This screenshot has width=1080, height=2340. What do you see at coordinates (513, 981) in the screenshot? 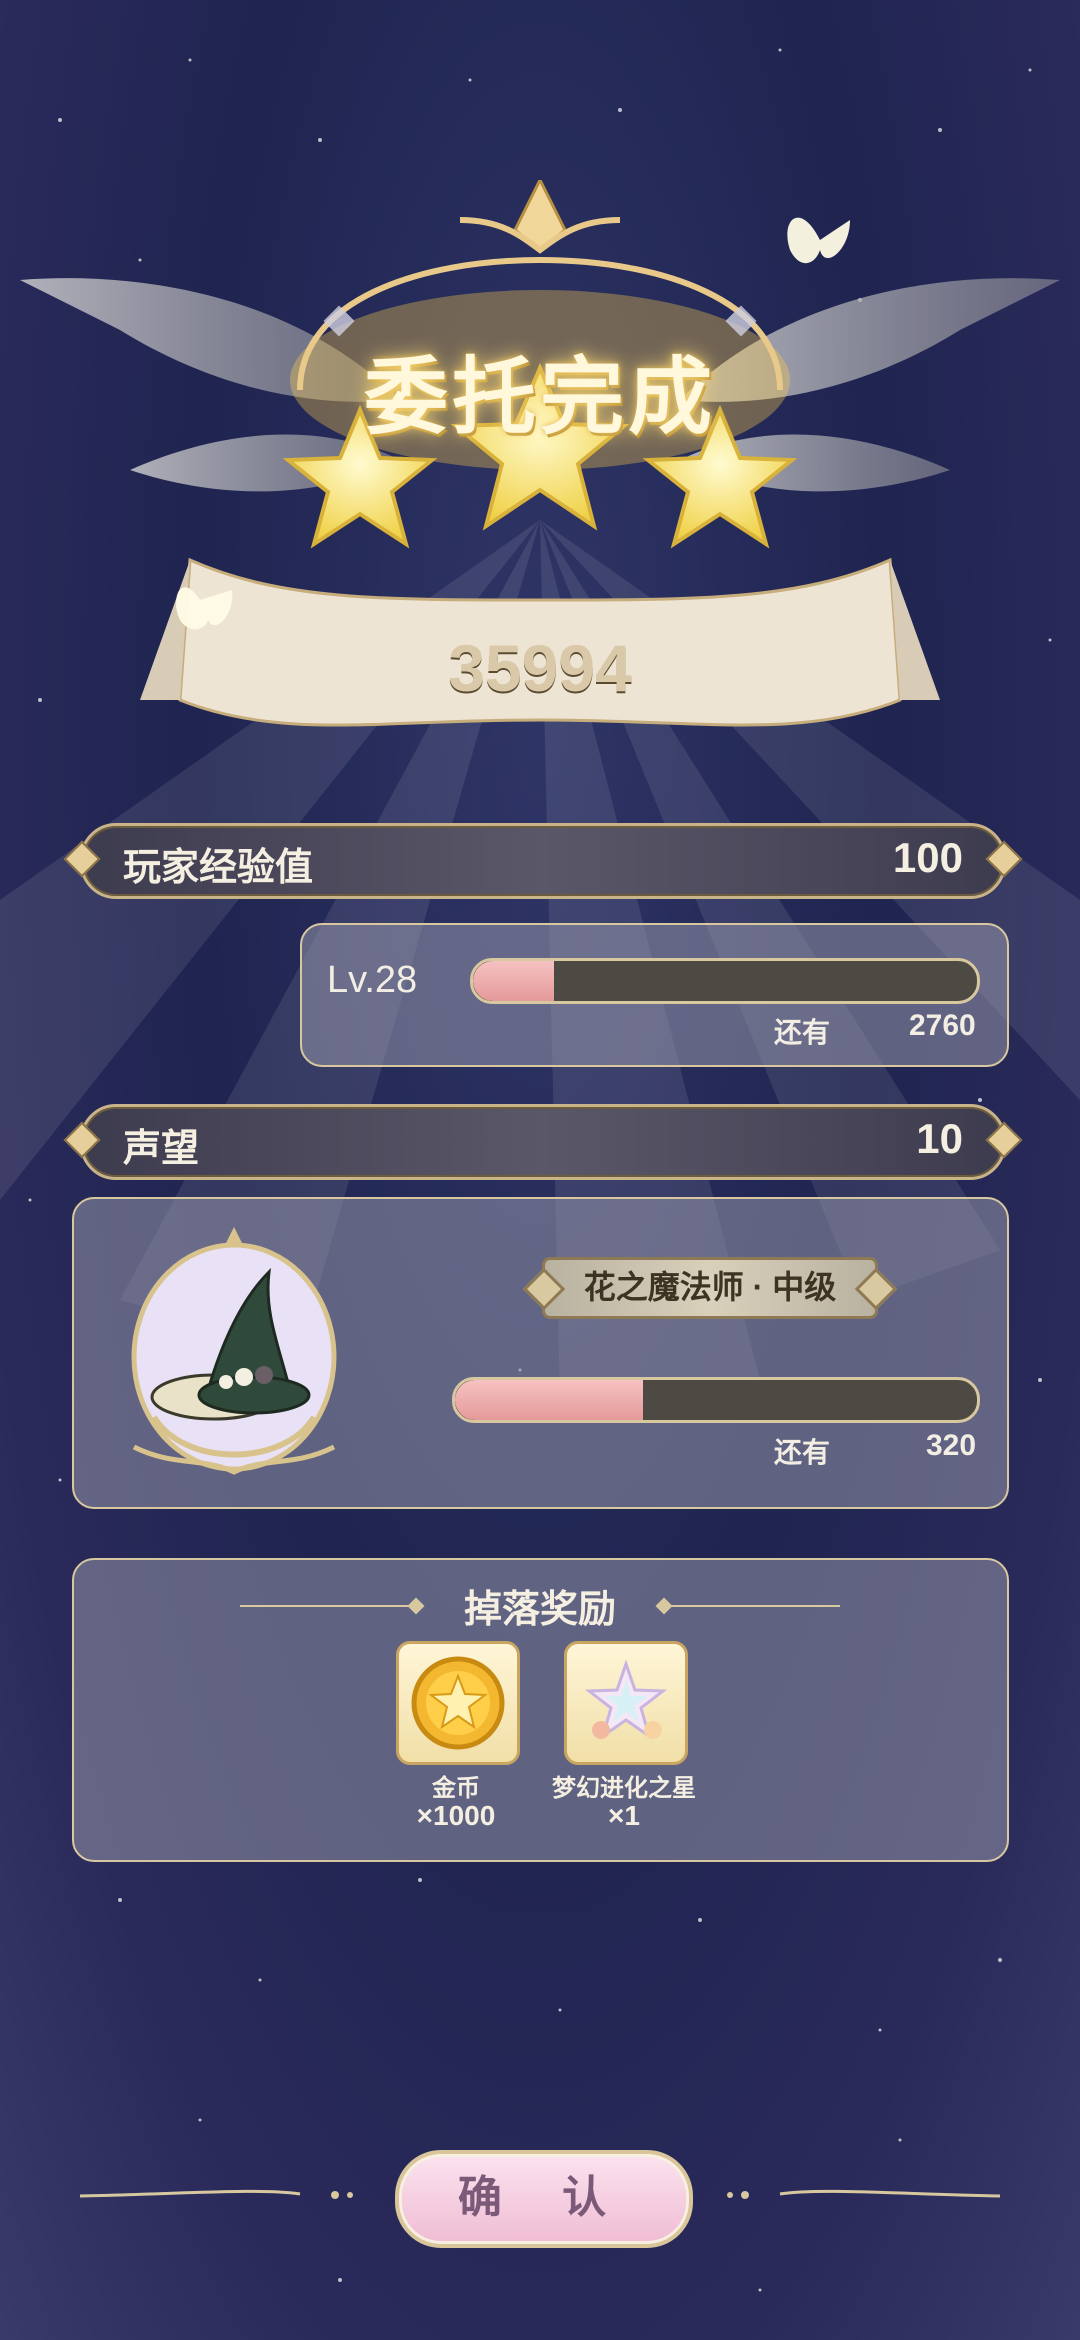
I see `player-exp-progress-fill` at bounding box center [513, 981].